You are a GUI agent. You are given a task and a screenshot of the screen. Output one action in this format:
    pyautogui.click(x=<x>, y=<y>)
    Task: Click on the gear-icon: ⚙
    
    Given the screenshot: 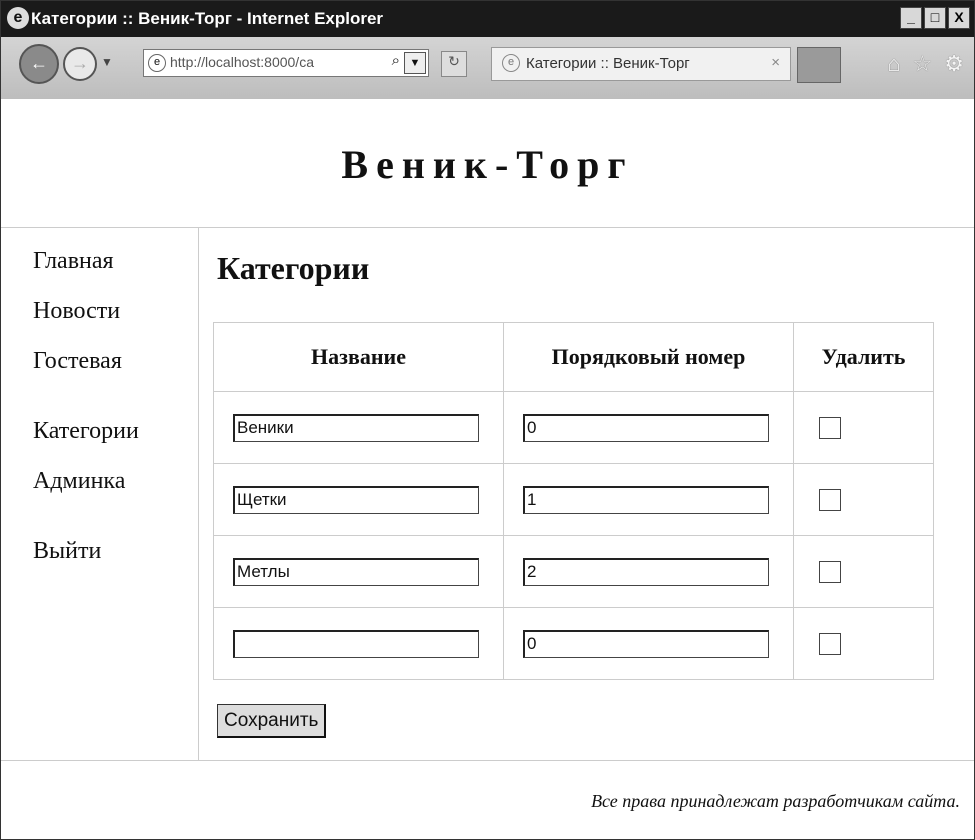 What is the action you would take?
    pyautogui.click(x=954, y=64)
    